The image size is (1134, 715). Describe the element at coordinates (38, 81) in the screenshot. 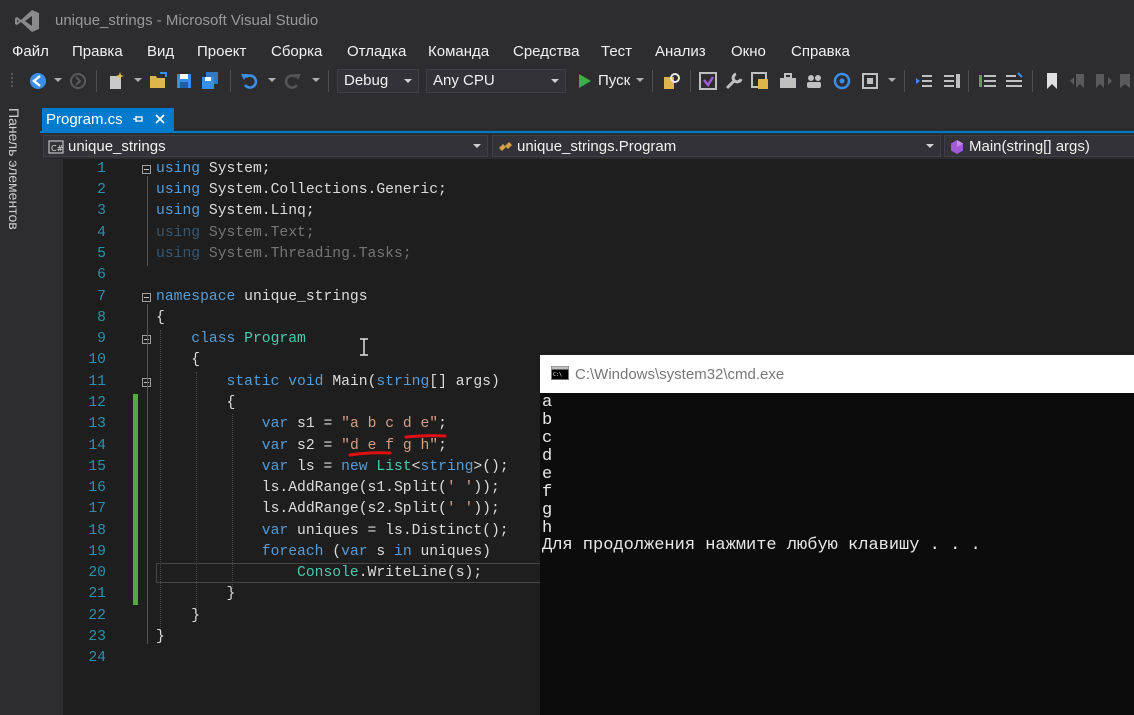

I see `navigate-back-icon` at that location.